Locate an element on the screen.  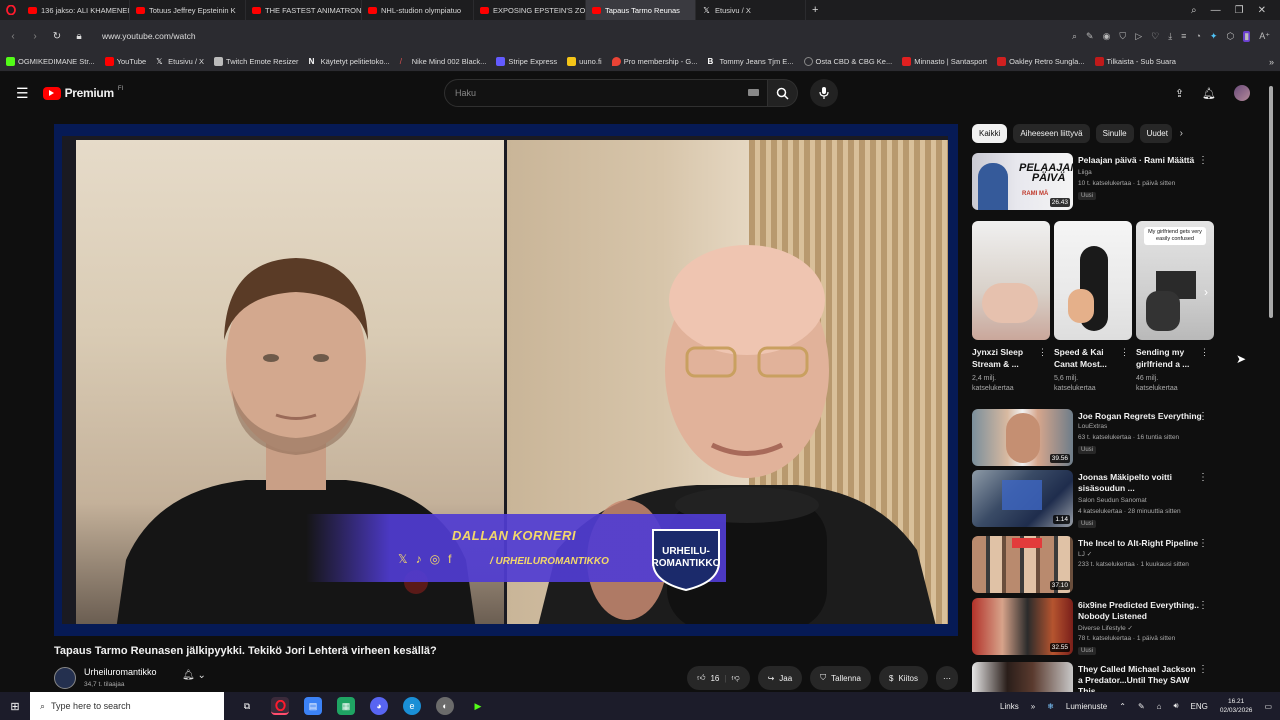
forward-icon: › is located at coordinates (35, 36).